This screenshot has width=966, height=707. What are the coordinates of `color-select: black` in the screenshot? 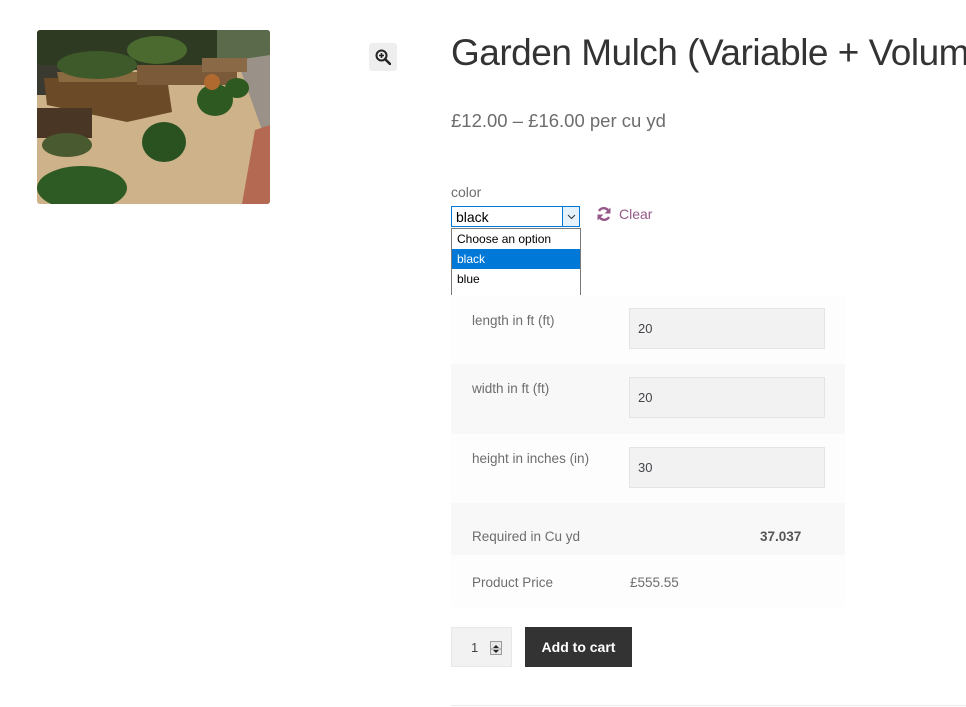 It's located at (515, 216).